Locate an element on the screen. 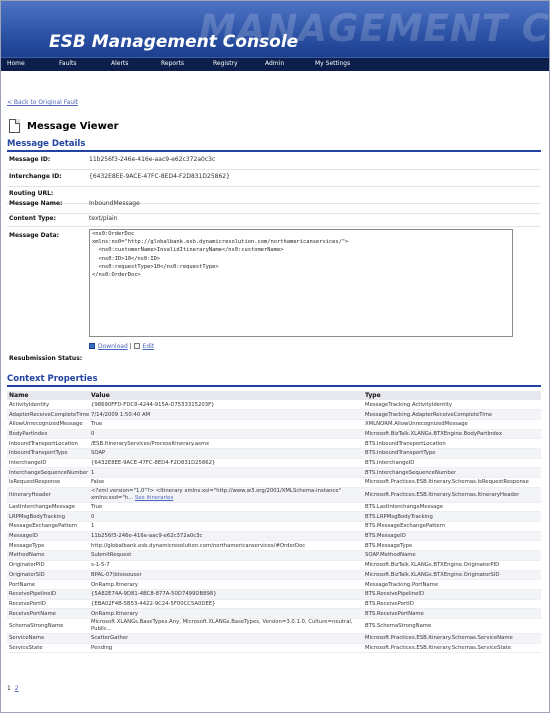  resubmission-status-label: Resubmission Status: is located at coordinates (46, 358).